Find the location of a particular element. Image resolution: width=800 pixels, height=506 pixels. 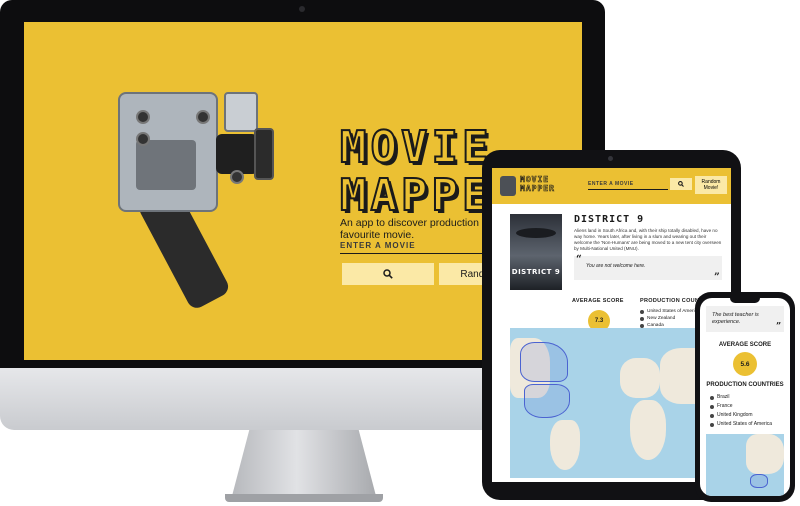

ipad-camera is located at coordinates (610, 158).